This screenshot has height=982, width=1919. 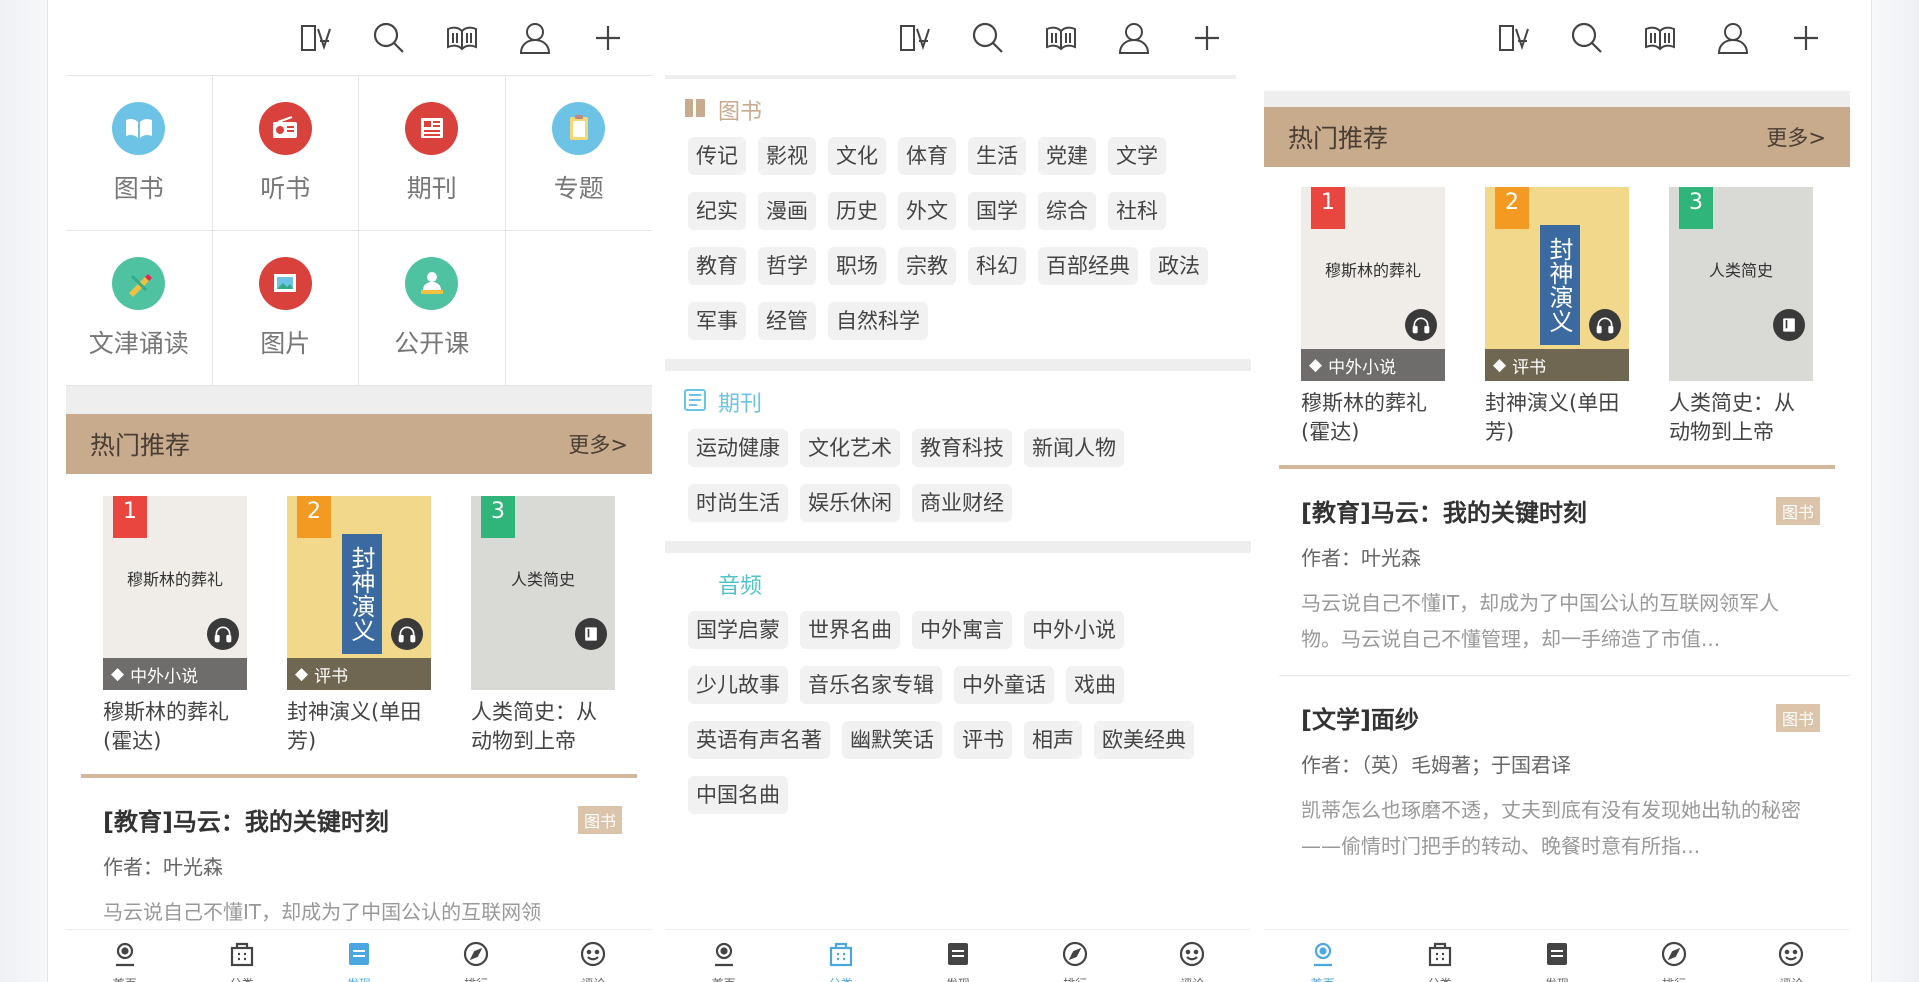 I want to click on grid-item: 专题, so click(x=578, y=153).